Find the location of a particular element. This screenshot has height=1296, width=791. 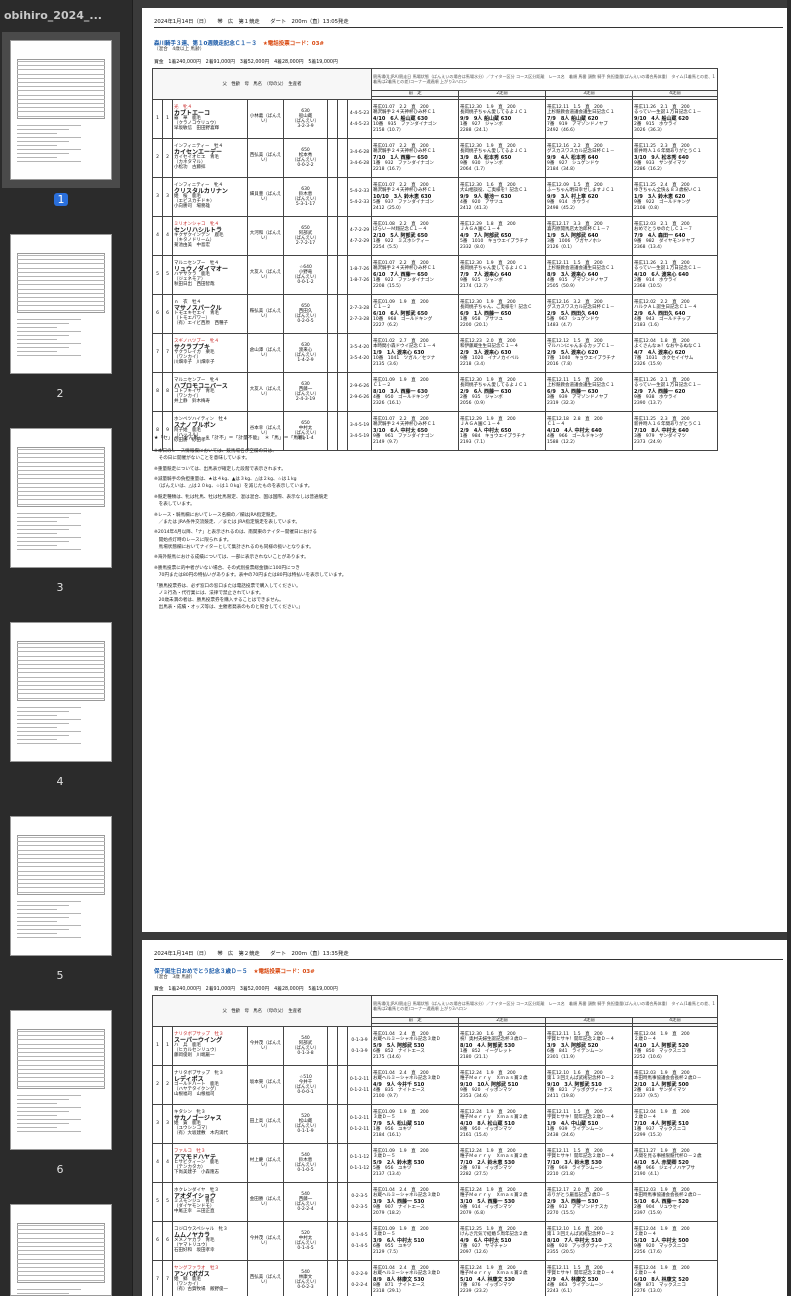

horse-cell: スギノハツブー 牝４ サクラプブキ サクラレイカ 栗毛 （ワンカイ） 川畑幸子 川畑幸子 is located at coordinates (210, 353).